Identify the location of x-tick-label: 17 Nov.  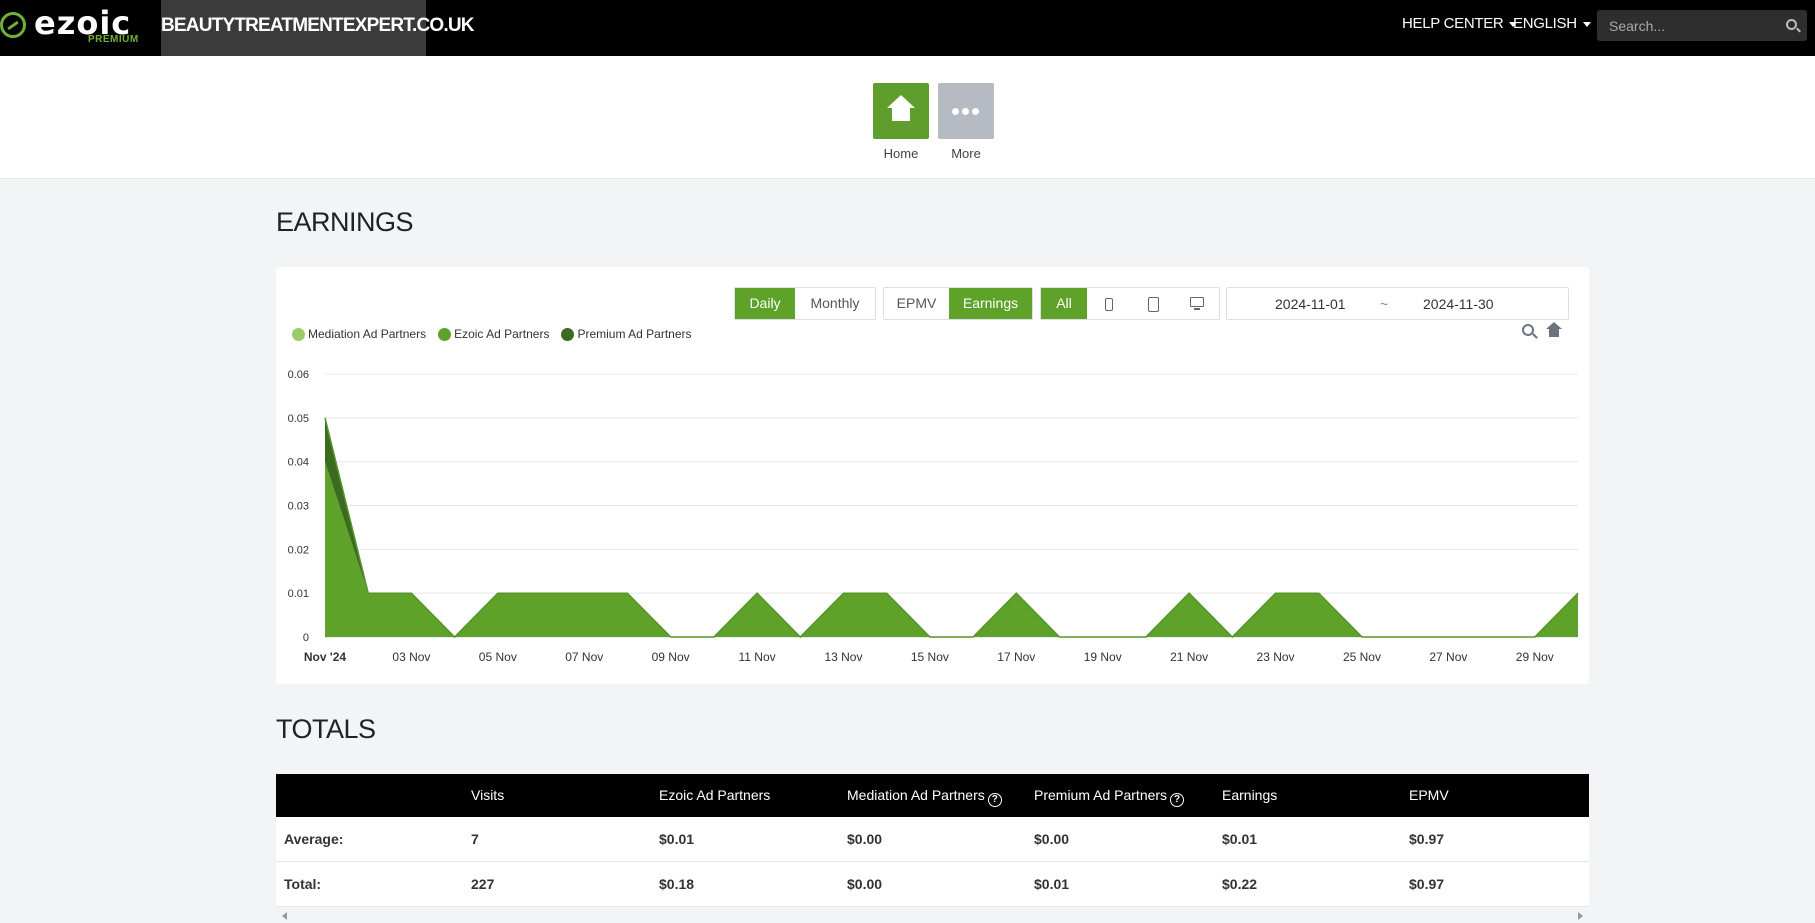
(1016, 657).